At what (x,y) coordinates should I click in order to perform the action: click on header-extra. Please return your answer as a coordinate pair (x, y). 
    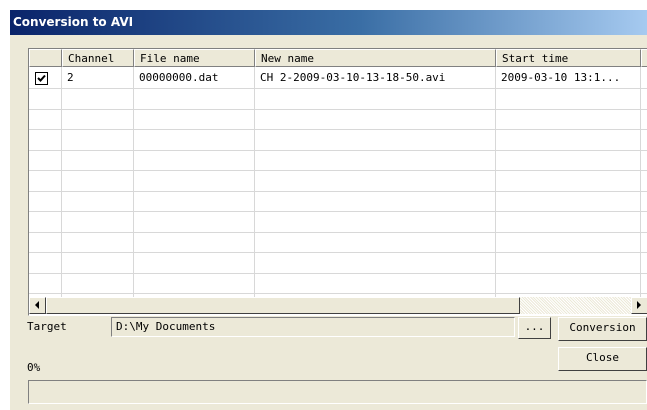
    Looking at the image, I should click on (644, 58).